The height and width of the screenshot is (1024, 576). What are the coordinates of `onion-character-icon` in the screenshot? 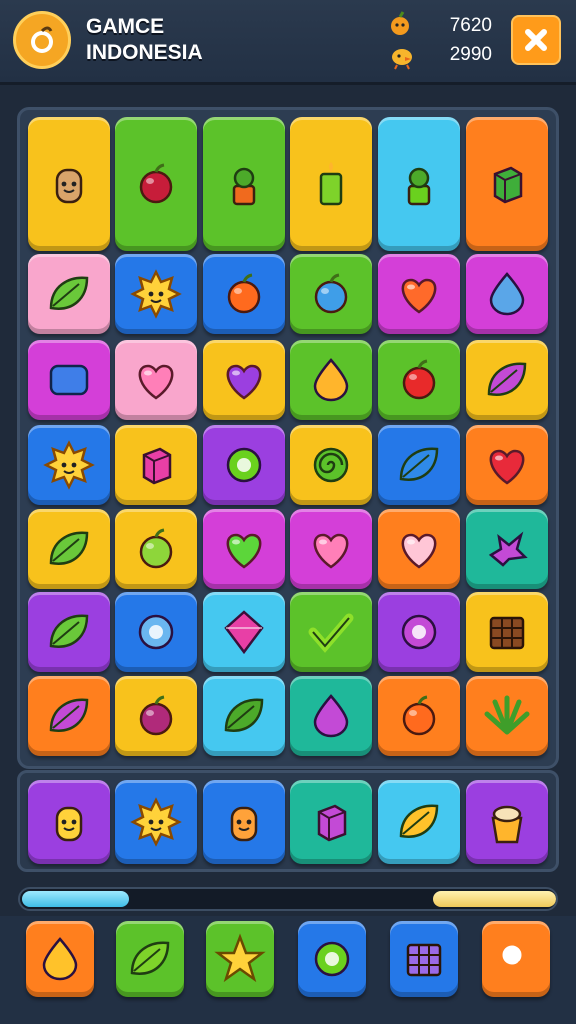 It's located at (69, 186).